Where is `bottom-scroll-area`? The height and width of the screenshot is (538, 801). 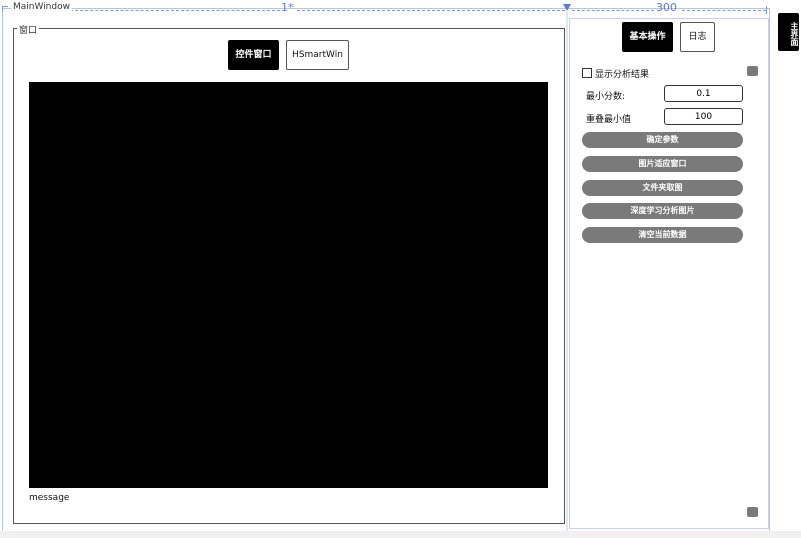
bottom-scroll-area is located at coordinates (400, 534).